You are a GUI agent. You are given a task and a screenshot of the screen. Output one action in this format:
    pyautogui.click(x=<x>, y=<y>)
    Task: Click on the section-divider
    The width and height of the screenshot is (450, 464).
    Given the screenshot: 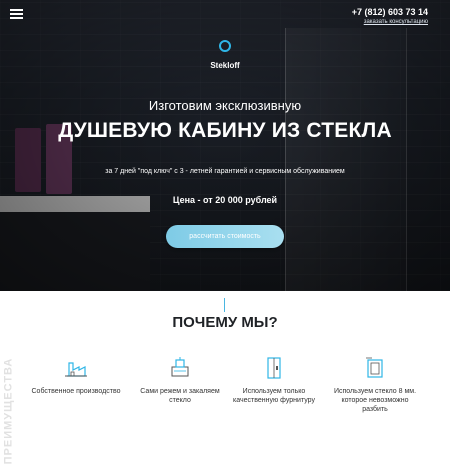 What is the action you would take?
    pyautogui.click(x=224, y=305)
    